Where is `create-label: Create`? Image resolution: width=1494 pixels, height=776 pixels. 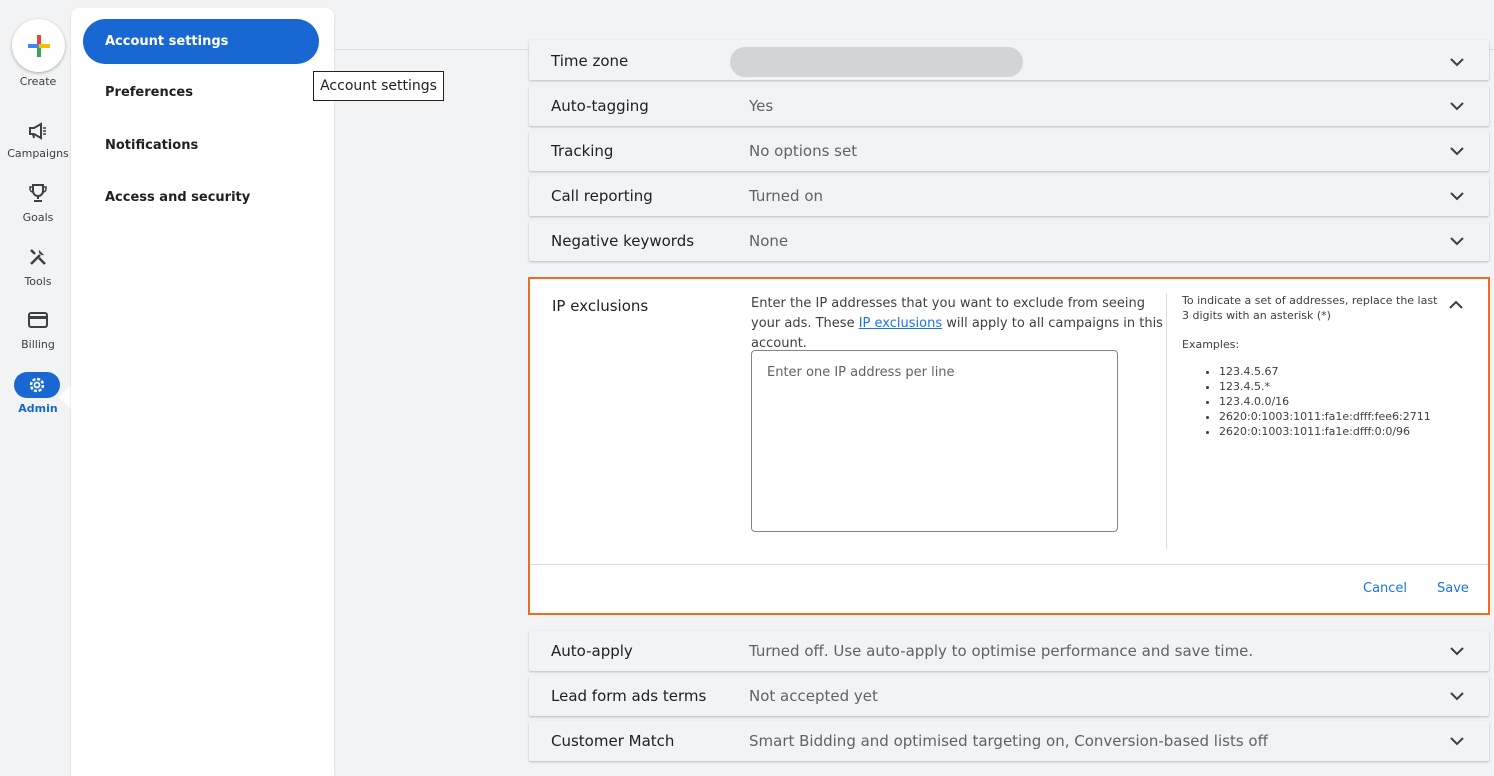
create-label: Create is located at coordinates (38, 81).